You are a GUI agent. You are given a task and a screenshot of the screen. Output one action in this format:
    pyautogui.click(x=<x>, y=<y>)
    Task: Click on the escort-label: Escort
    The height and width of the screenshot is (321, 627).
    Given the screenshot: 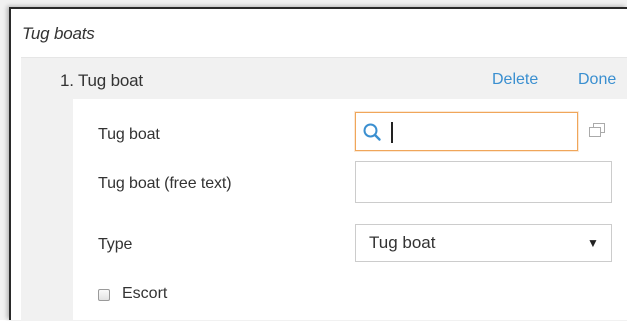 What is the action you would take?
    pyautogui.click(x=144, y=294)
    